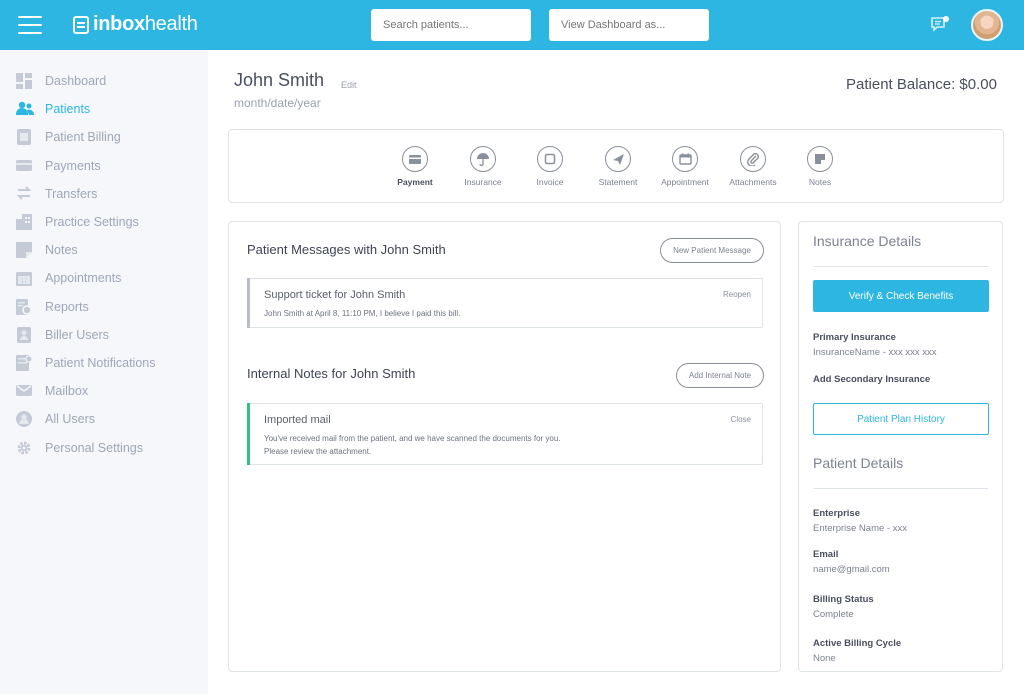 This screenshot has height=694, width=1024. Describe the element at coordinates (826, 554) in the screenshot. I see `email-label: Email` at that location.